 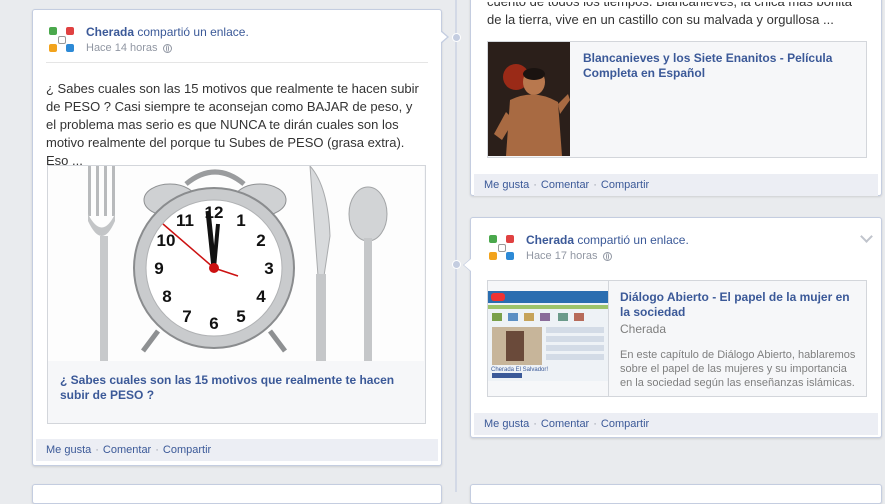 What do you see at coordinates (261, 296) in the screenshot?
I see `svg-text: 4` at bounding box center [261, 296].